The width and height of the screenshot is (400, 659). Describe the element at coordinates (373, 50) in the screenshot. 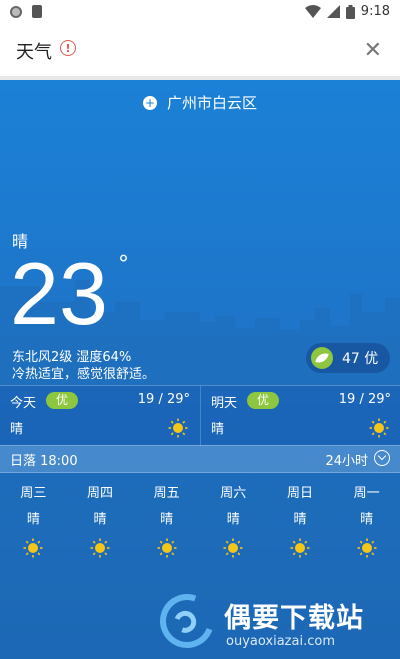

I see `close-icon: ✕` at that location.